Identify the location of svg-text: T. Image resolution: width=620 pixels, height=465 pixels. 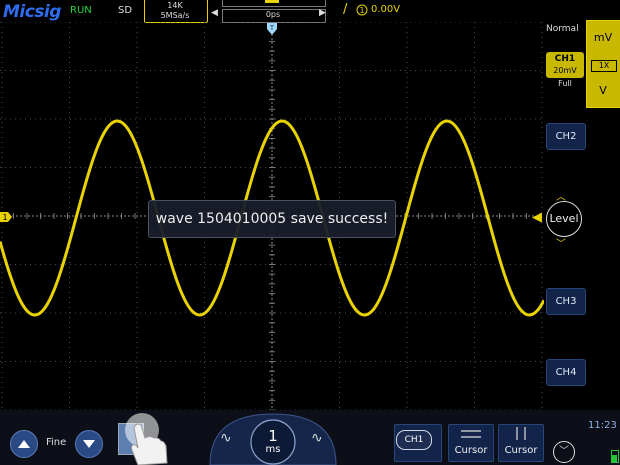
(271, 28).